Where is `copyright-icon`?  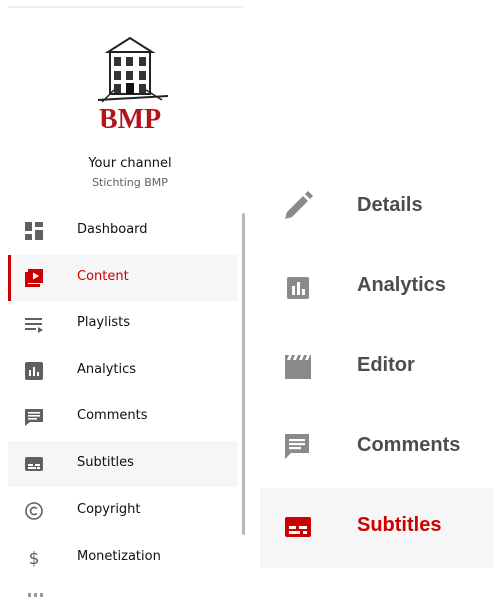 copyright-icon is located at coordinates (34, 511).